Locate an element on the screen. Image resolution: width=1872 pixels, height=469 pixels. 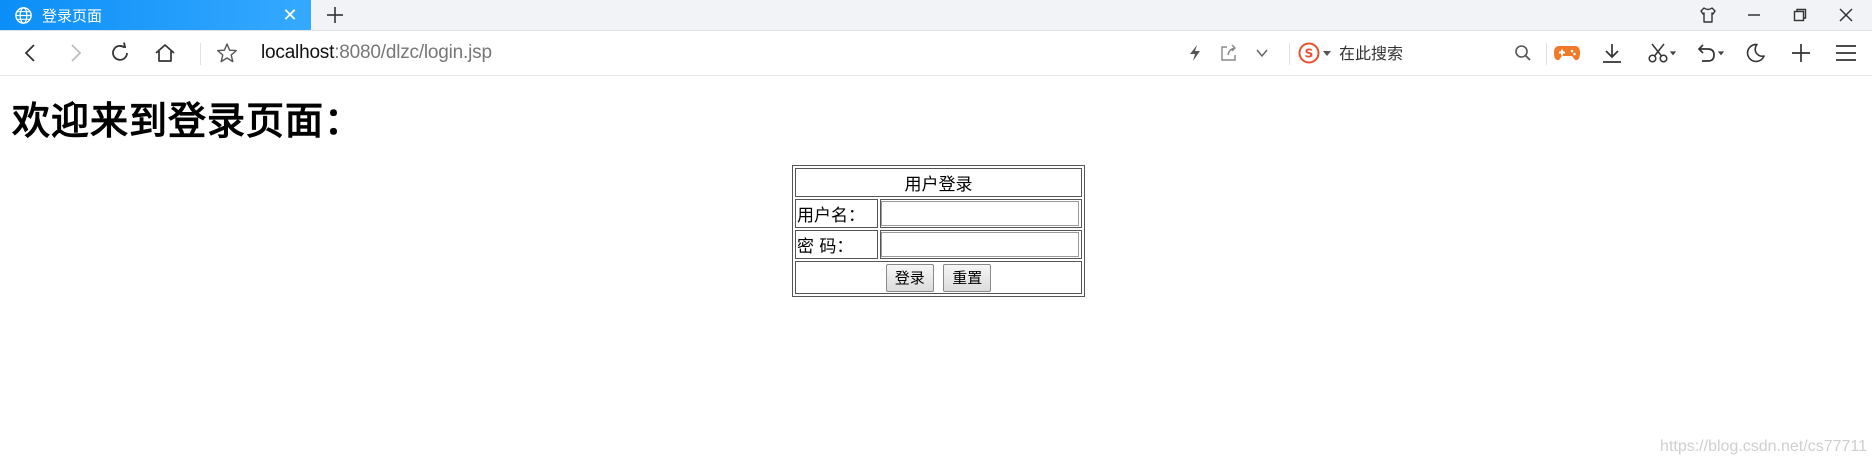
skin-icon is located at coordinates (1708, 15).